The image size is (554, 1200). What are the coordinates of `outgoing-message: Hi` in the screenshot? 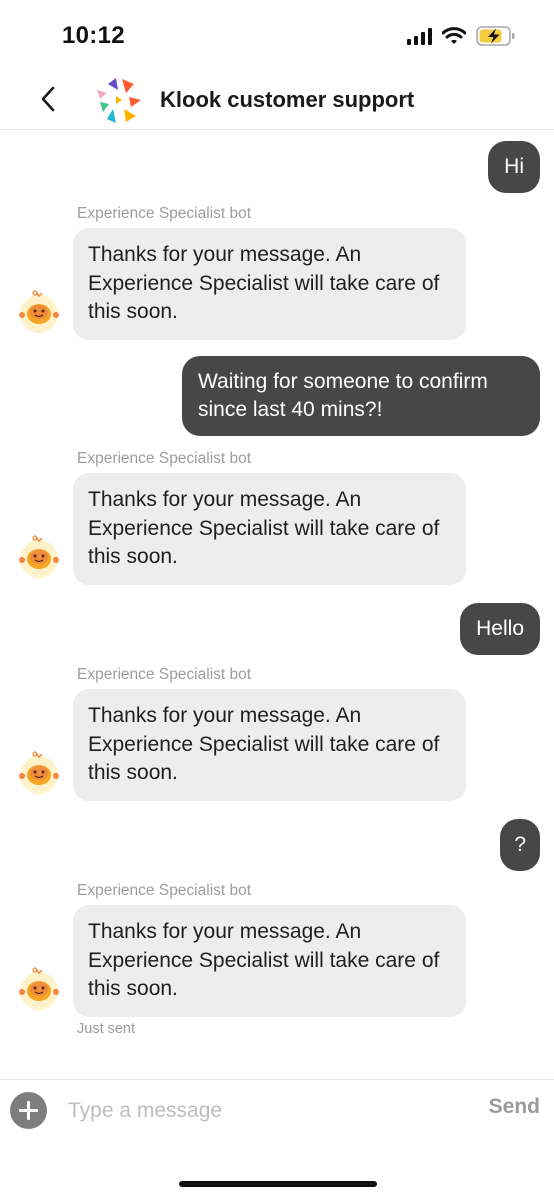 It's located at (514, 167).